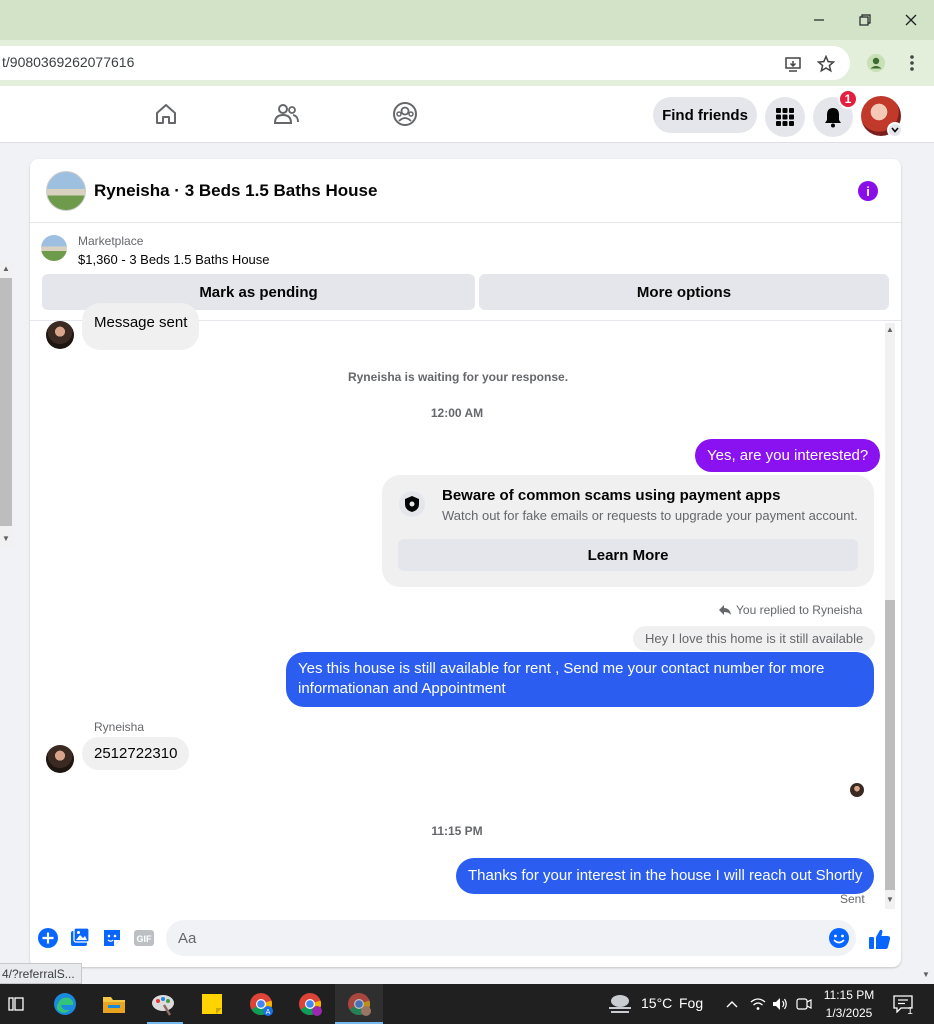 The height and width of the screenshot is (1024, 934). Describe the element at coordinates (402, 688) in the screenshot. I see `message-line: informationan and Appointment` at that location.